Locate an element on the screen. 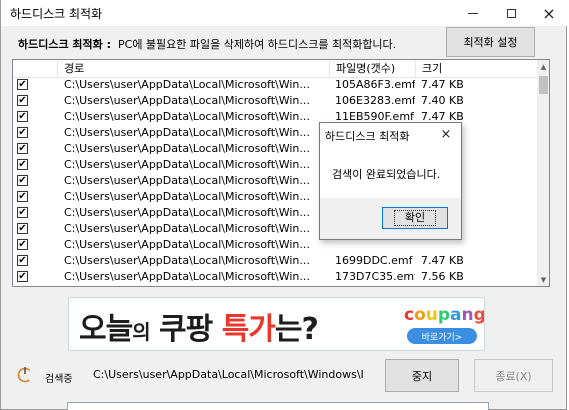 The height and width of the screenshot is (410, 569). close-button: × is located at coordinates (549, 13).